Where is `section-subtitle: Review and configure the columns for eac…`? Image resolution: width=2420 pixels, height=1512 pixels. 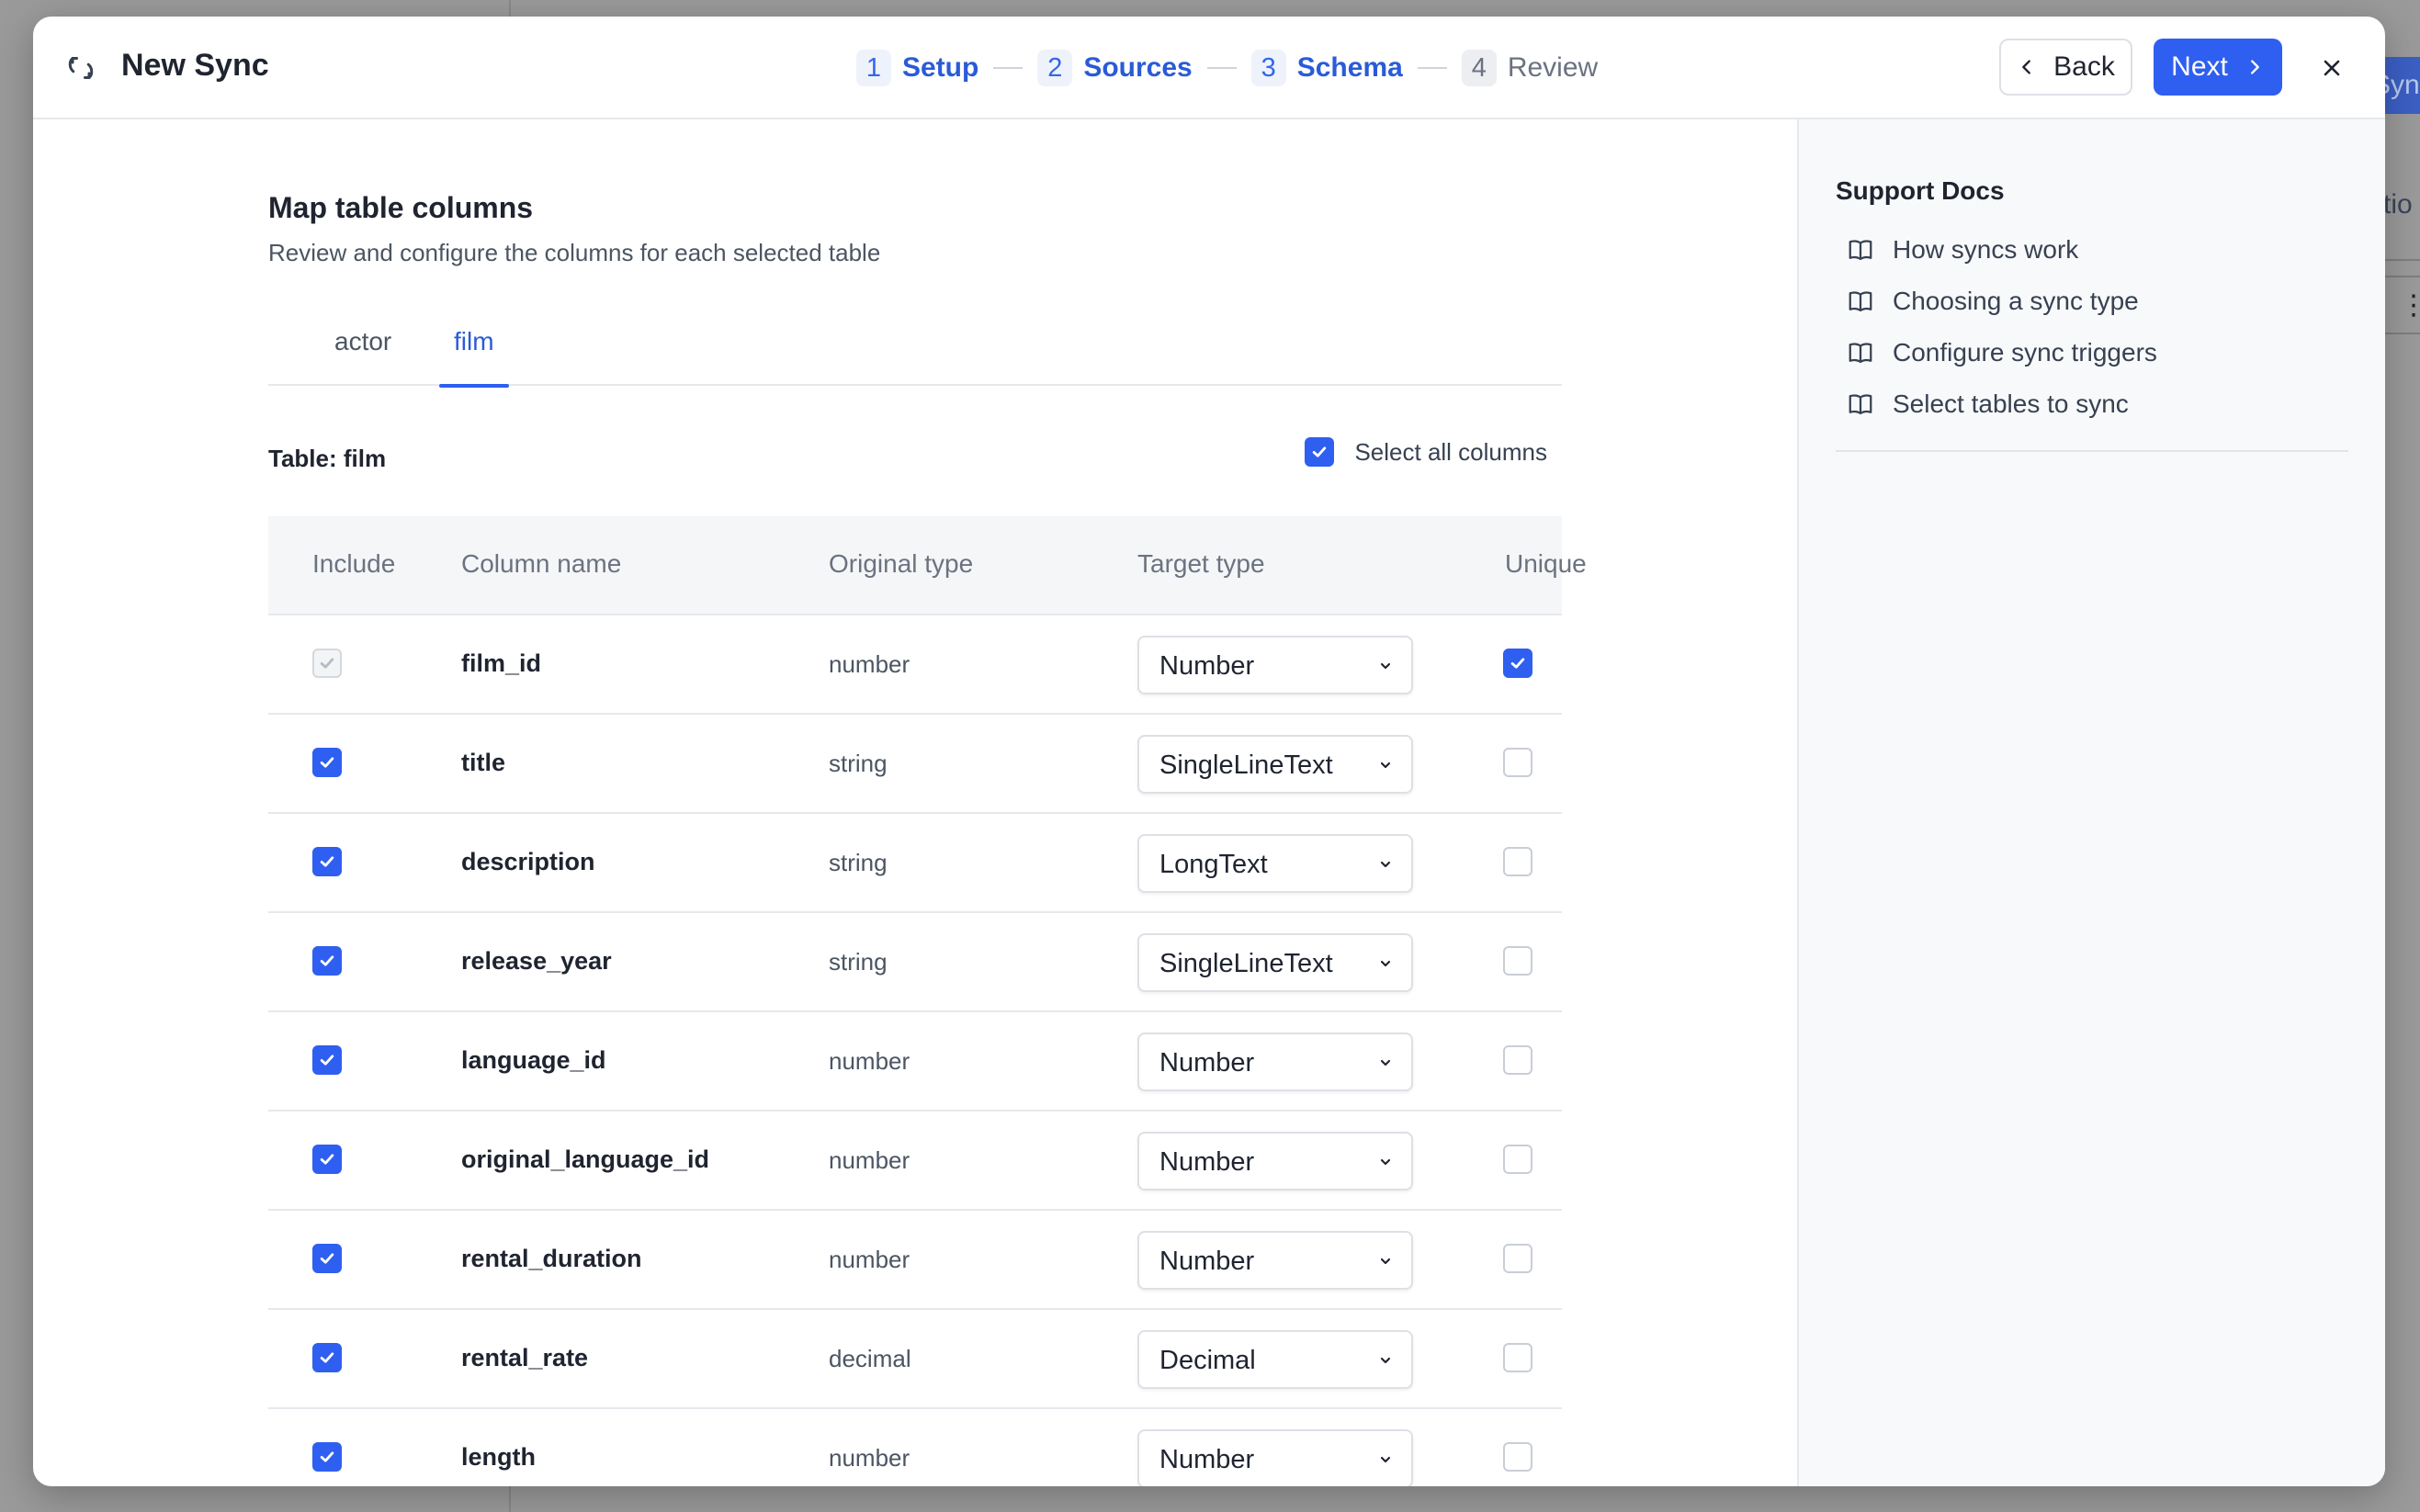
section-subtitle: Review and configure the columns for eac… is located at coordinates (574, 252).